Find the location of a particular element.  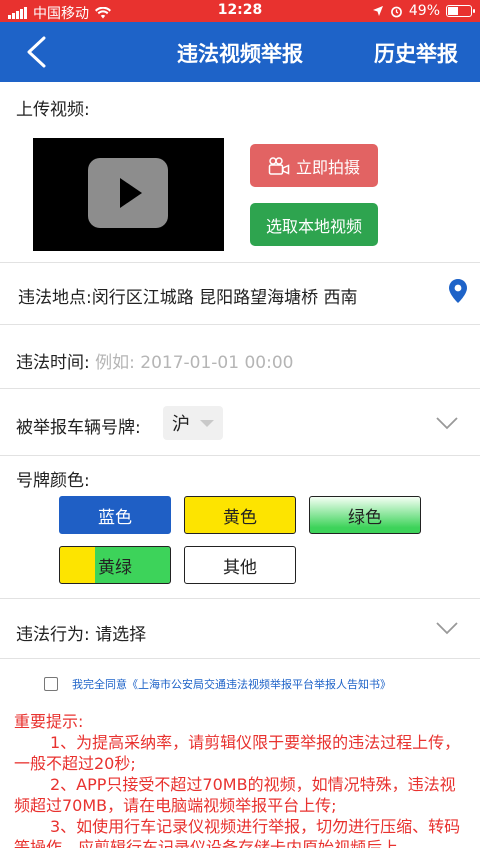

color-option-blue: 蓝色 is located at coordinates (115, 515).